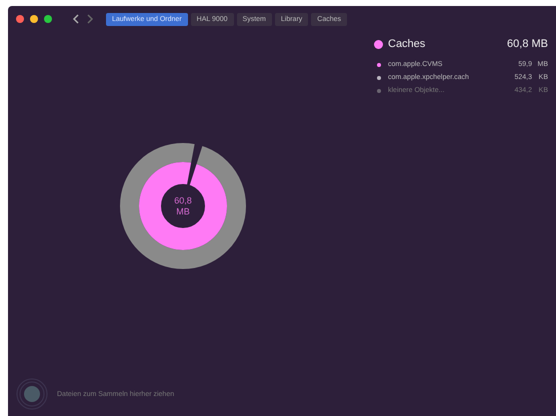  Describe the element at coordinates (407, 44) in the screenshot. I see `folder-name: Caches` at that location.